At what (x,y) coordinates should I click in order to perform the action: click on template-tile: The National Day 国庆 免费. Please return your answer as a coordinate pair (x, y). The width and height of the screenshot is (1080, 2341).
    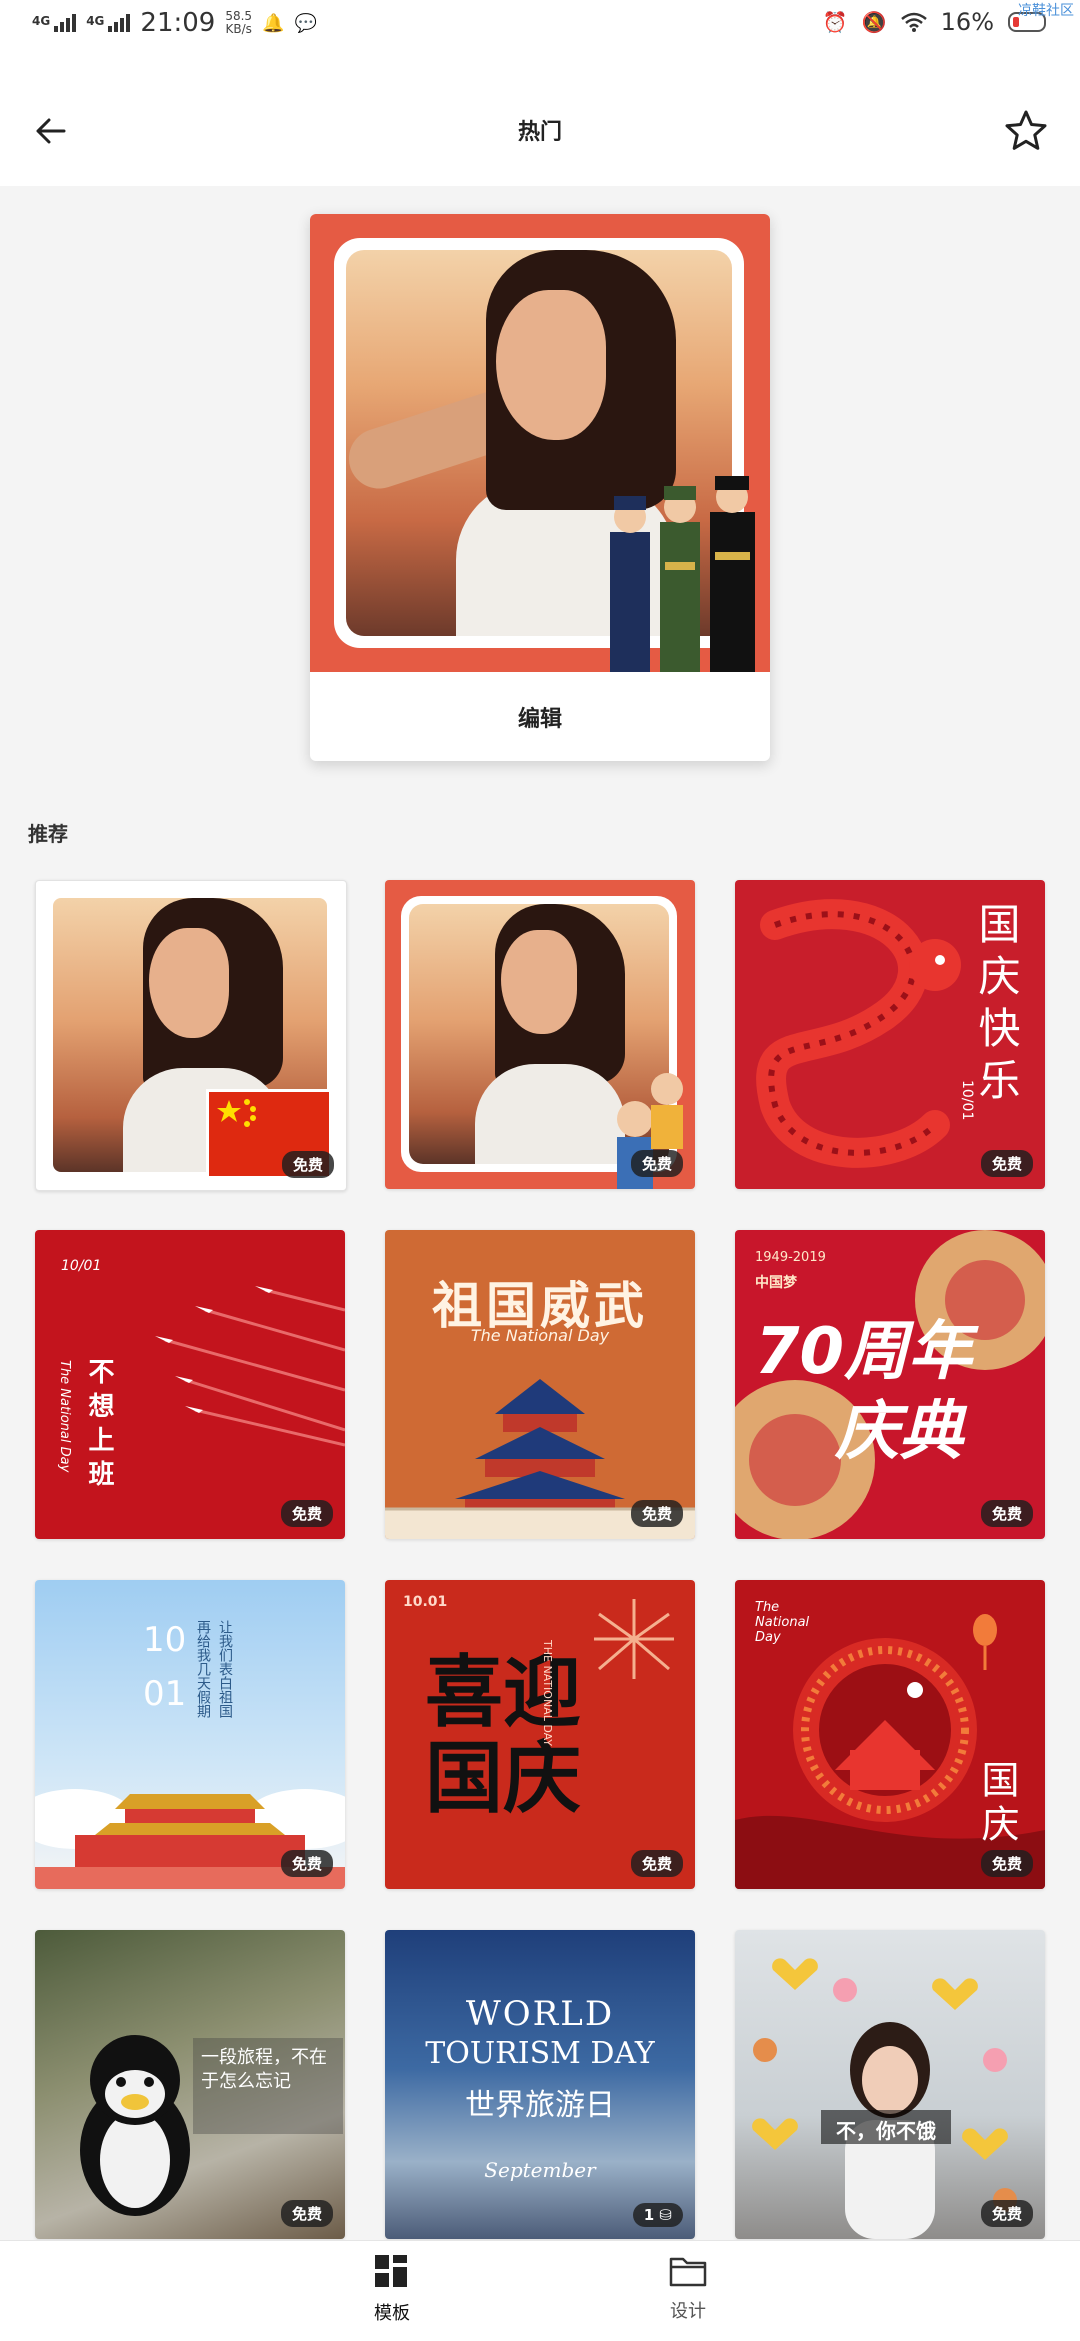
    Looking at the image, I should click on (890, 1734).